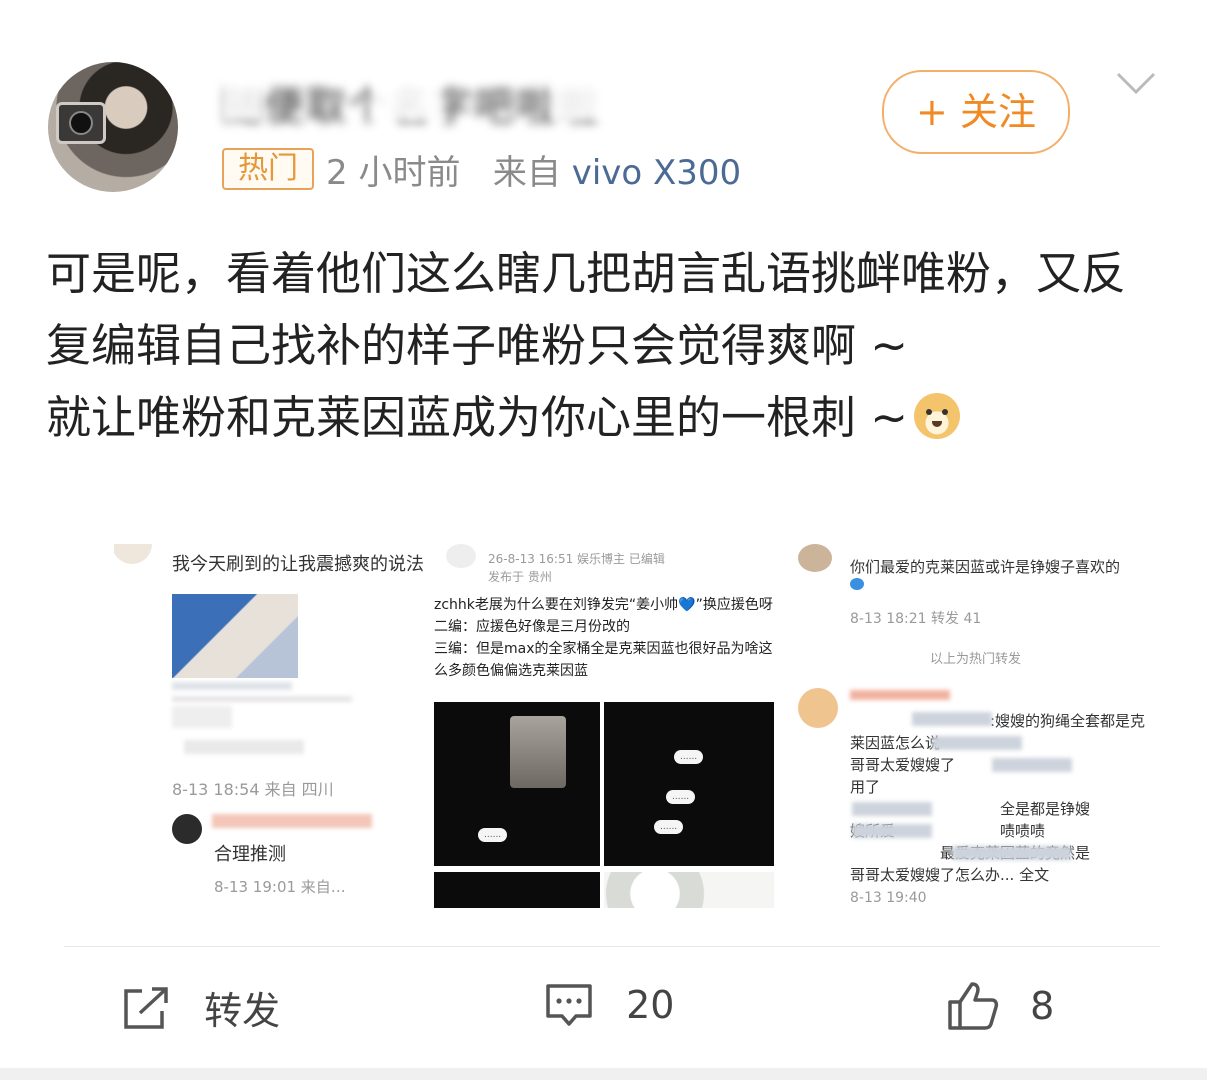  What do you see at coordinates (609, 1010) in the screenshot?
I see `comment-button: 20` at bounding box center [609, 1010].